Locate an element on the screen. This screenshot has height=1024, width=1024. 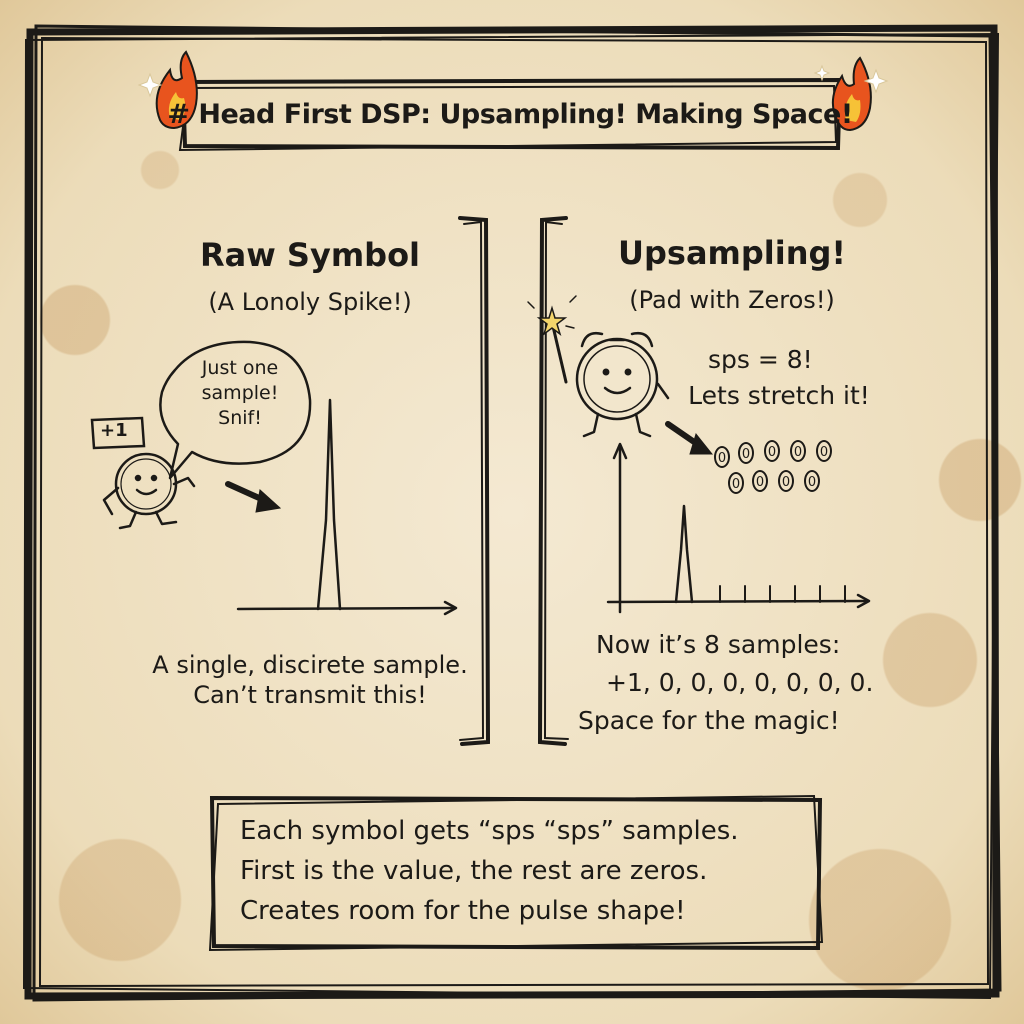
right-spike is located at coordinates (684, 554).